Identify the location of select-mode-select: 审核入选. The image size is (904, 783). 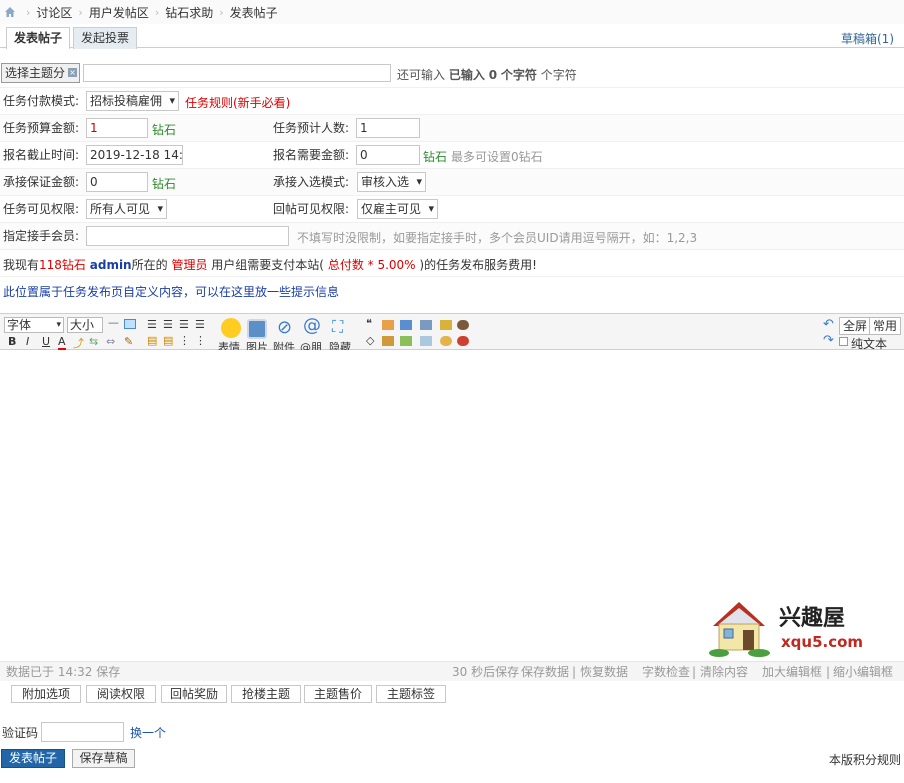
(392, 182).